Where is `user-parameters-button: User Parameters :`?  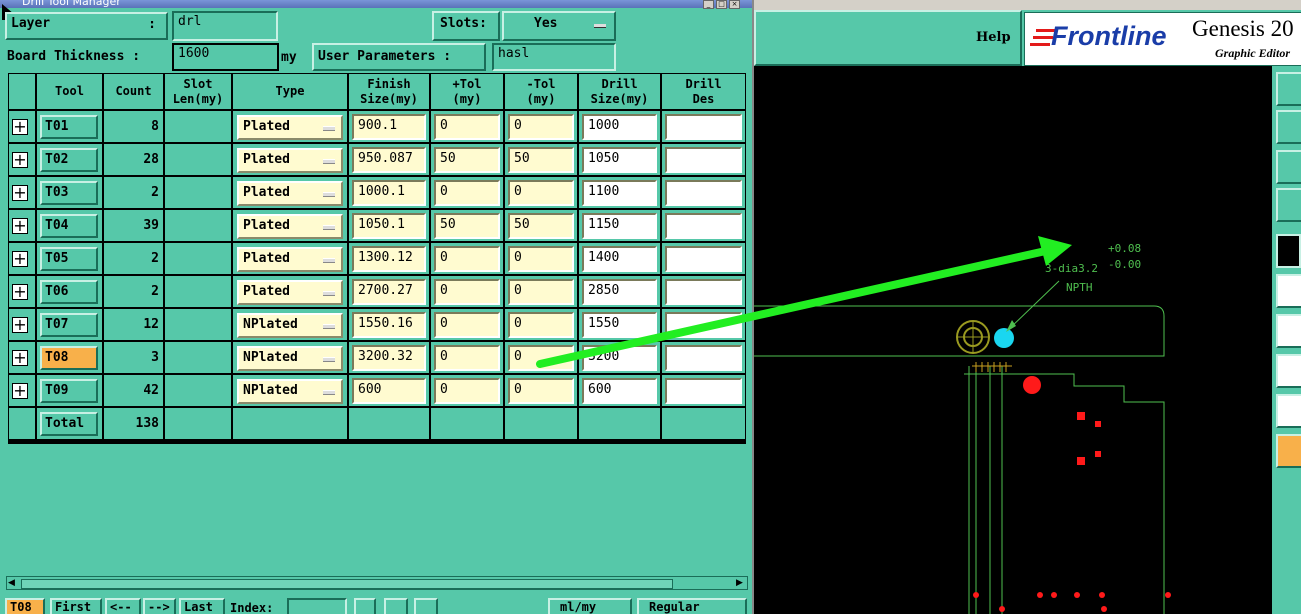
user-parameters-button: User Parameters : is located at coordinates (399, 57).